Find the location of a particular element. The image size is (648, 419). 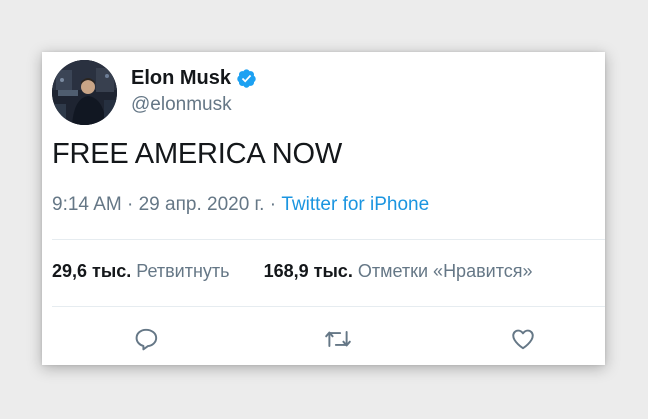

likes-stat: 168,9 тыс. Отметки «Нравится» is located at coordinates (398, 271).